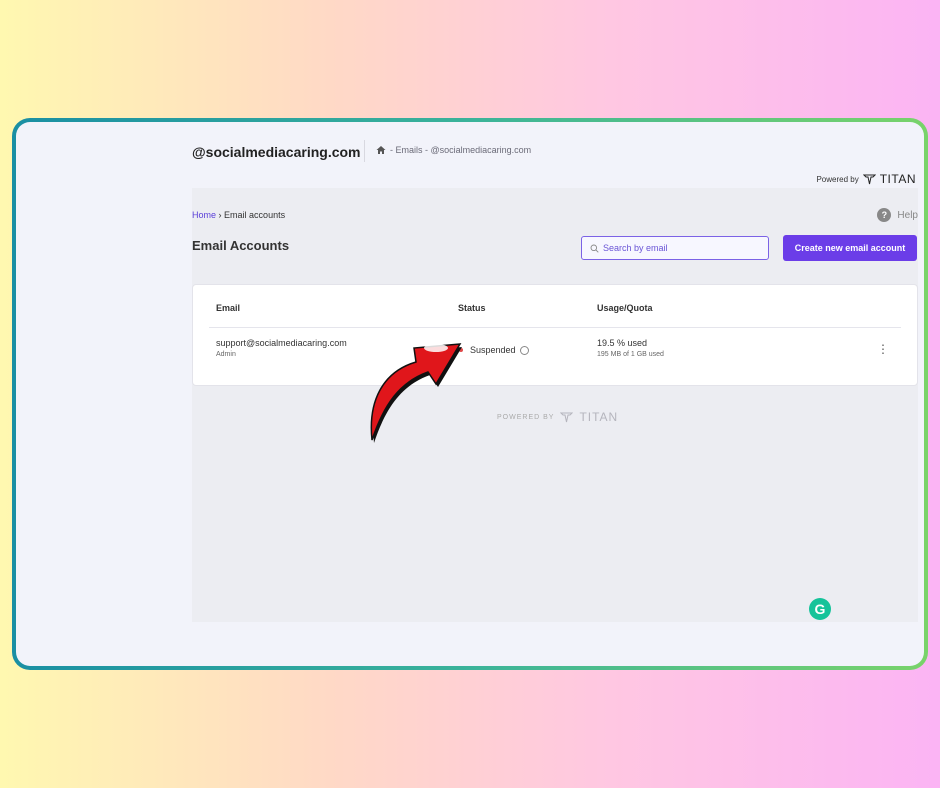 This screenshot has width=940, height=788. I want to click on create-email-account-button: Create new email account, so click(850, 248).